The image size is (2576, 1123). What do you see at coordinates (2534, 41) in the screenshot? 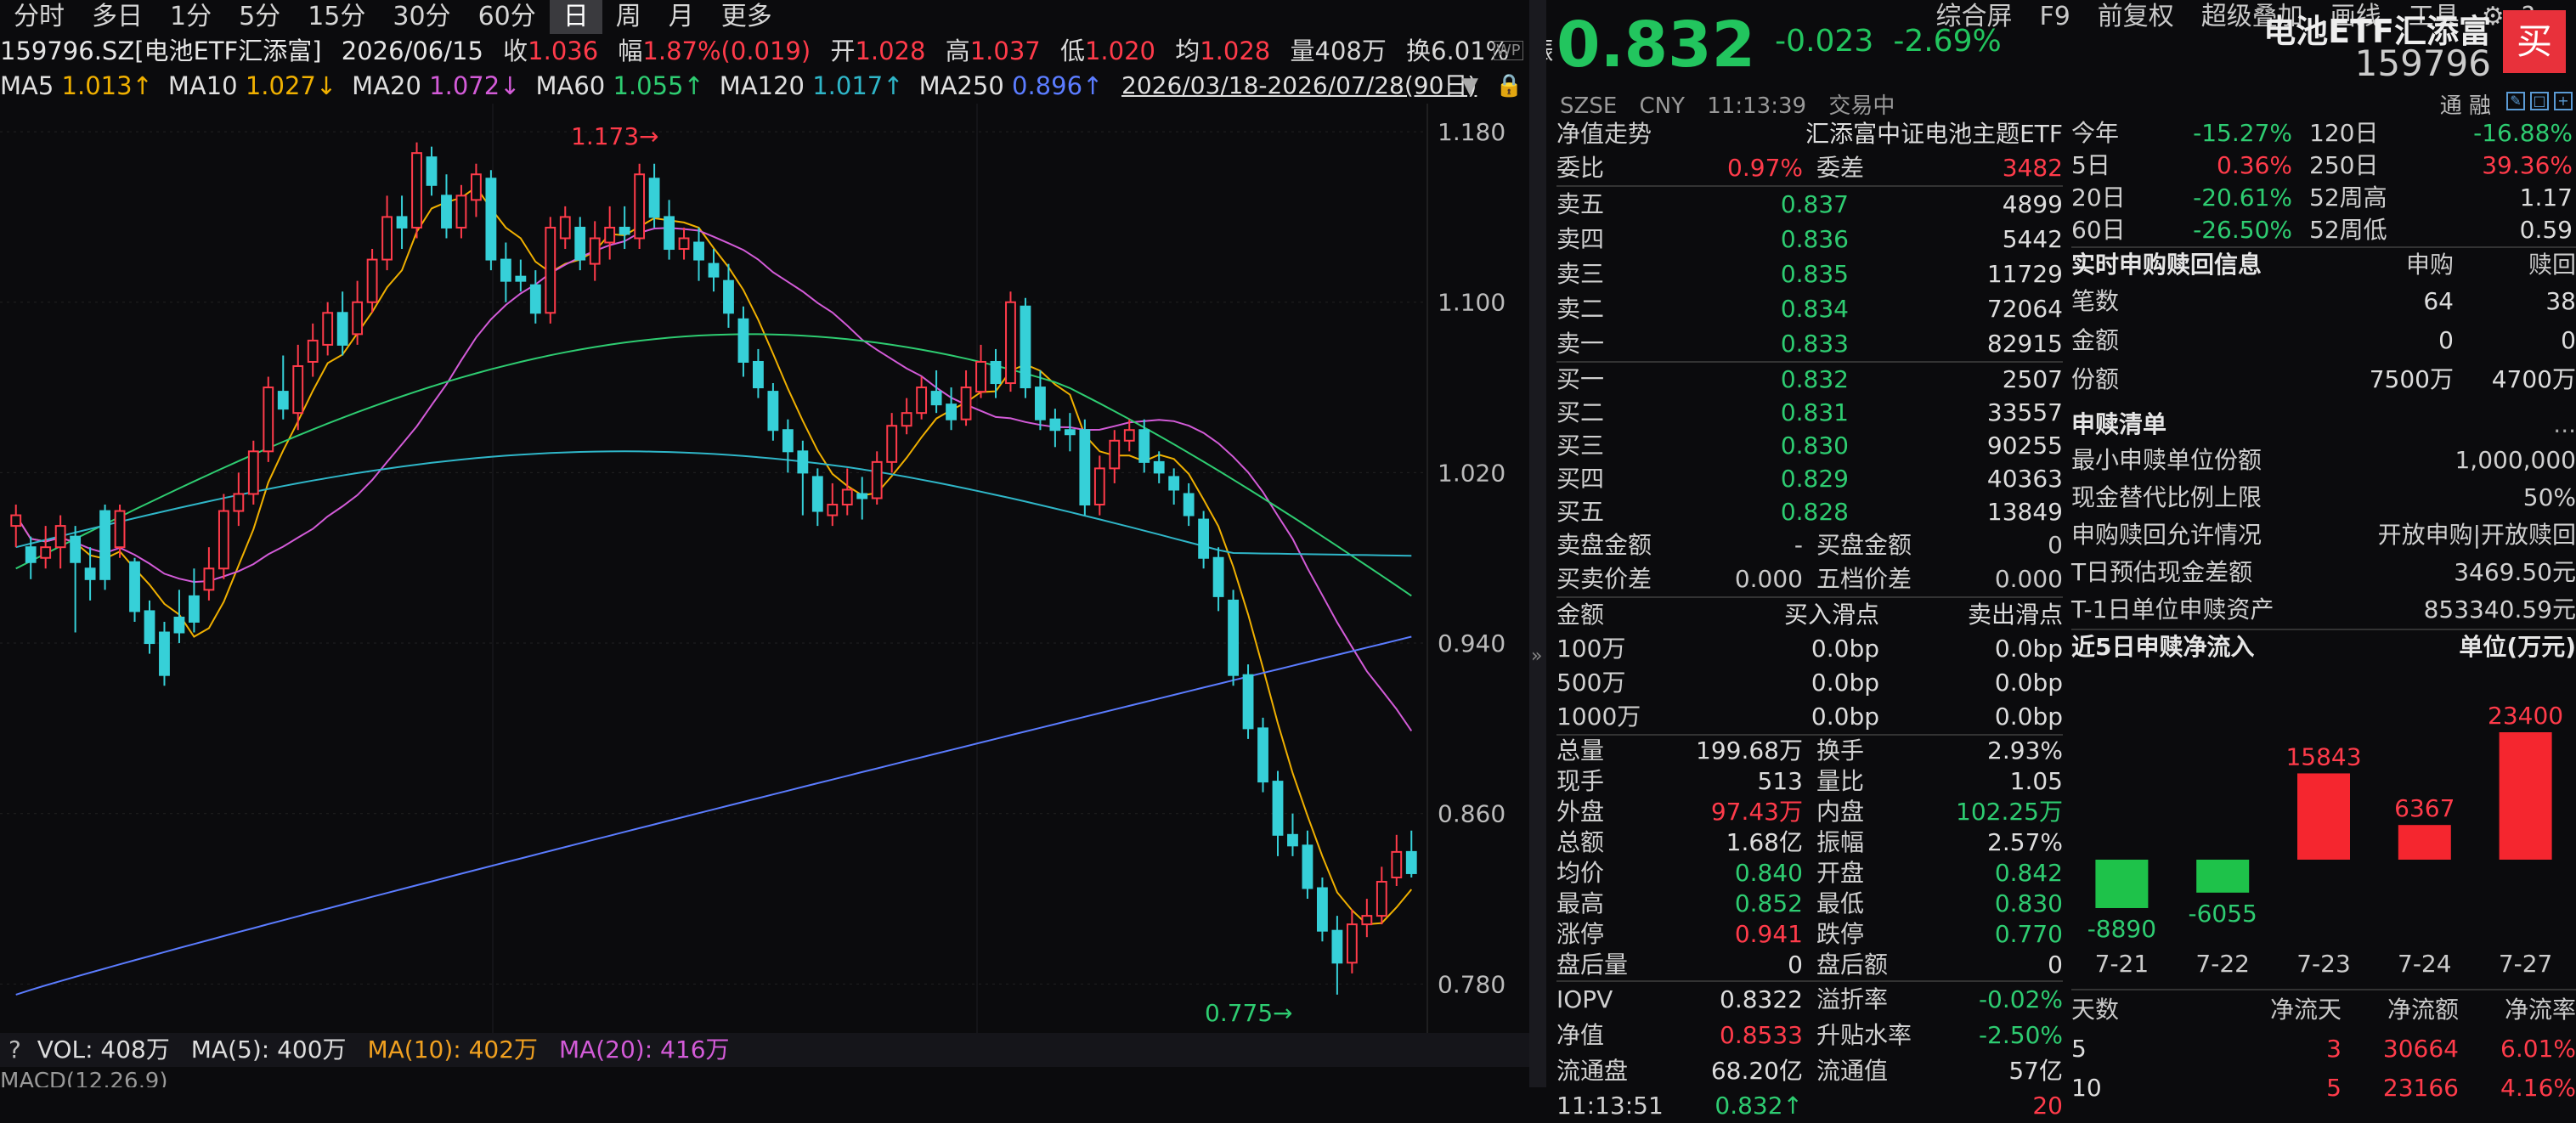
I see `buy-button: 买` at bounding box center [2534, 41].